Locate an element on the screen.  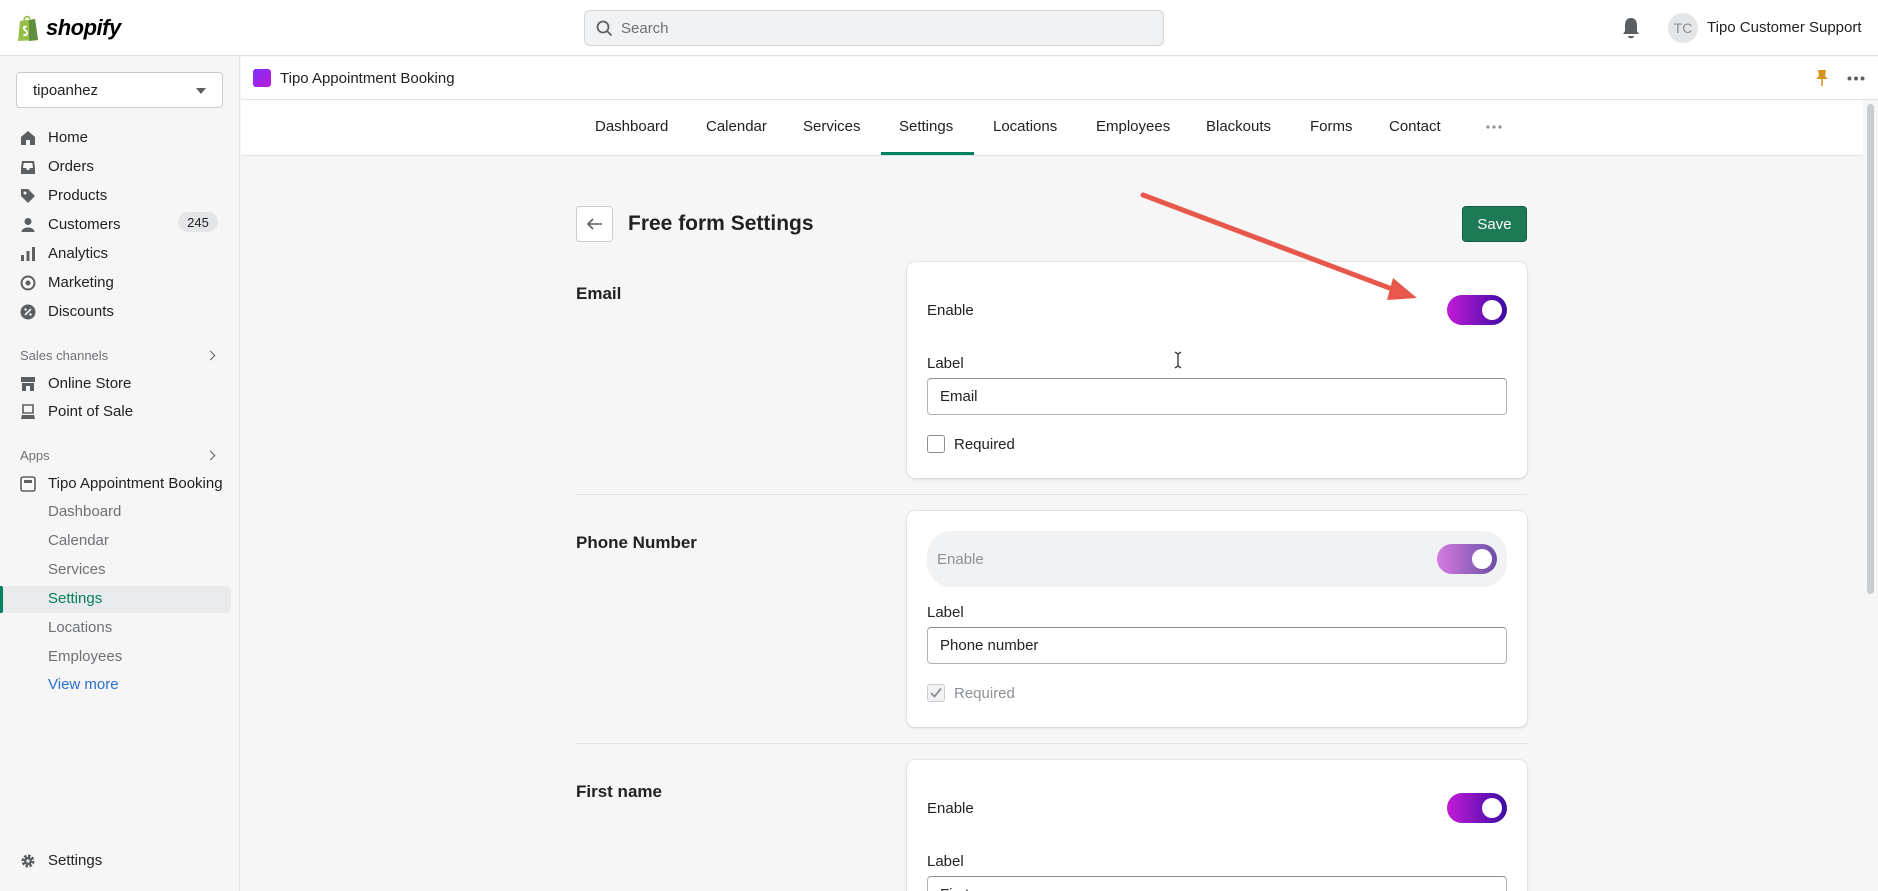
sidebar-item-point-of-sale: Point of Sale is located at coordinates (76, 411).